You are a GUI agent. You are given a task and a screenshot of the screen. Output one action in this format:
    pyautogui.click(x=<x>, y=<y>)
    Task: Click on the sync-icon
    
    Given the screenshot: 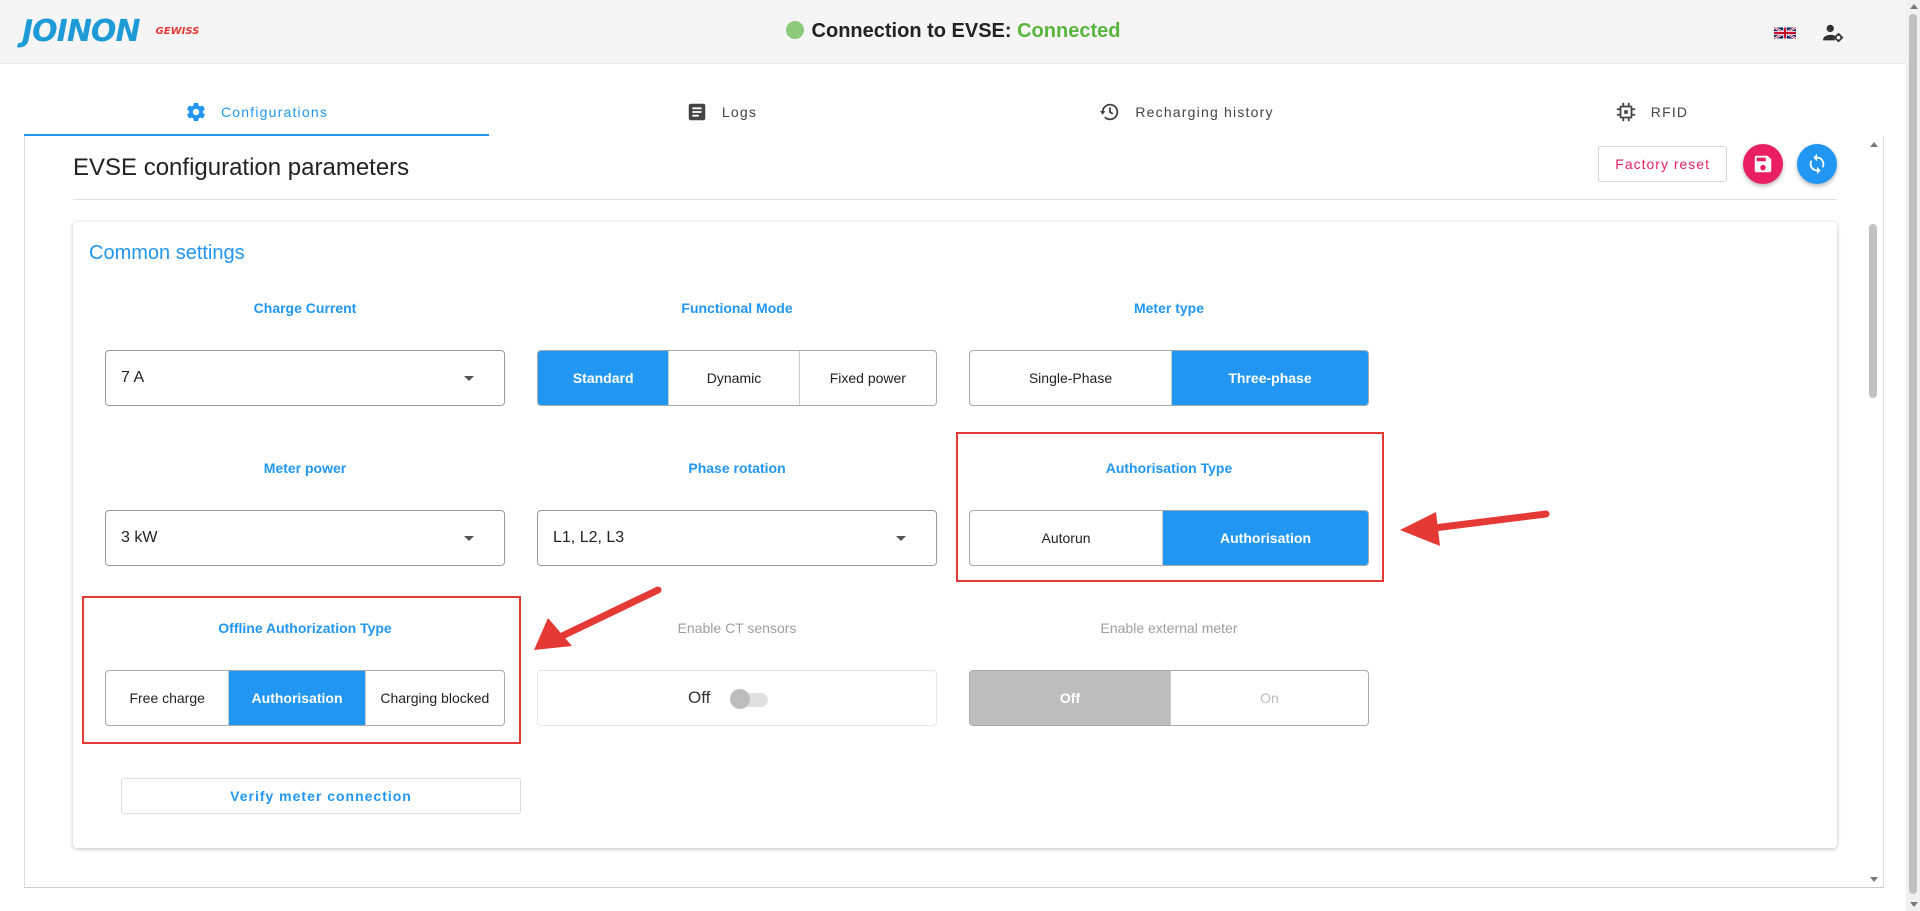 What is the action you would take?
    pyautogui.click(x=1817, y=164)
    